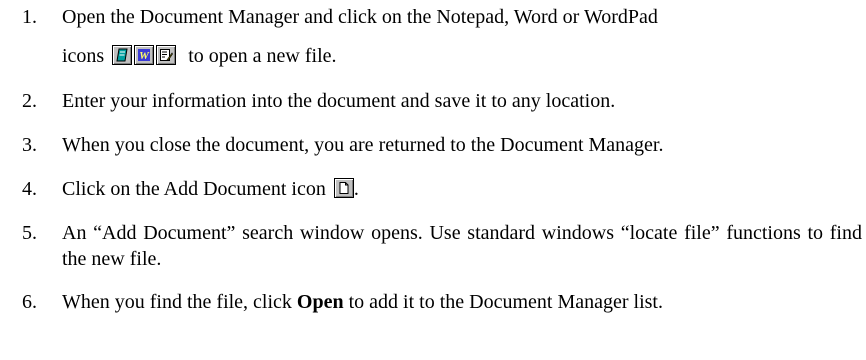  What do you see at coordinates (29, 145) in the screenshot?
I see `step-number: 3.` at bounding box center [29, 145].